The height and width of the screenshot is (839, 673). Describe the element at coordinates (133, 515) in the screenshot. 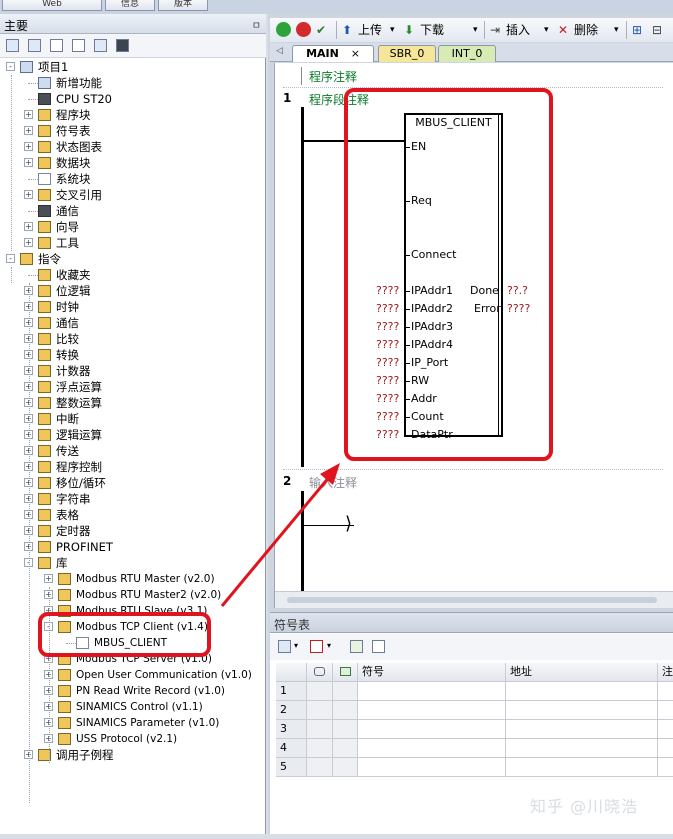

I see `tree-item: + 表格` at that location.